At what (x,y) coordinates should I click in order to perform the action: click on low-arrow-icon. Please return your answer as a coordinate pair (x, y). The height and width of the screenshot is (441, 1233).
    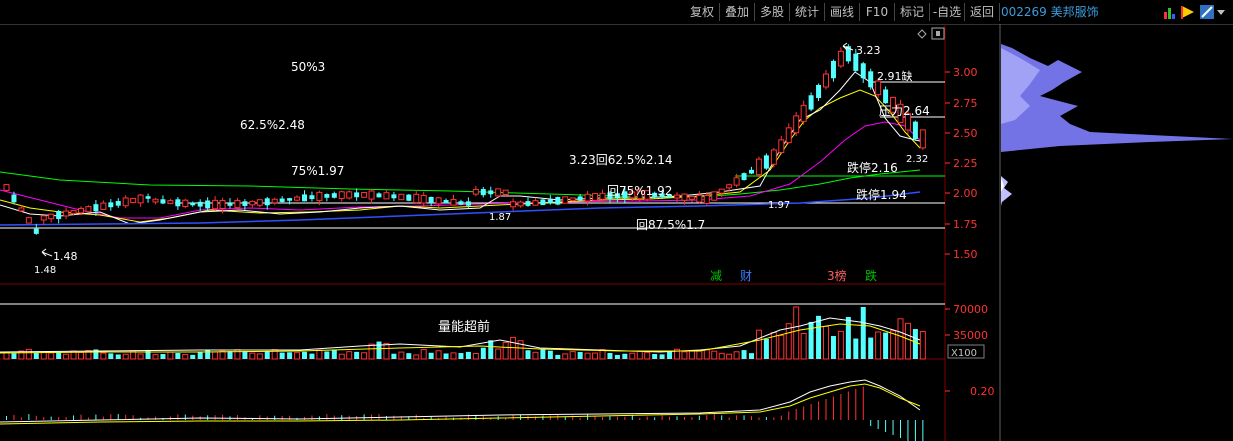
    Looking at the image, I should click on (47, 252).